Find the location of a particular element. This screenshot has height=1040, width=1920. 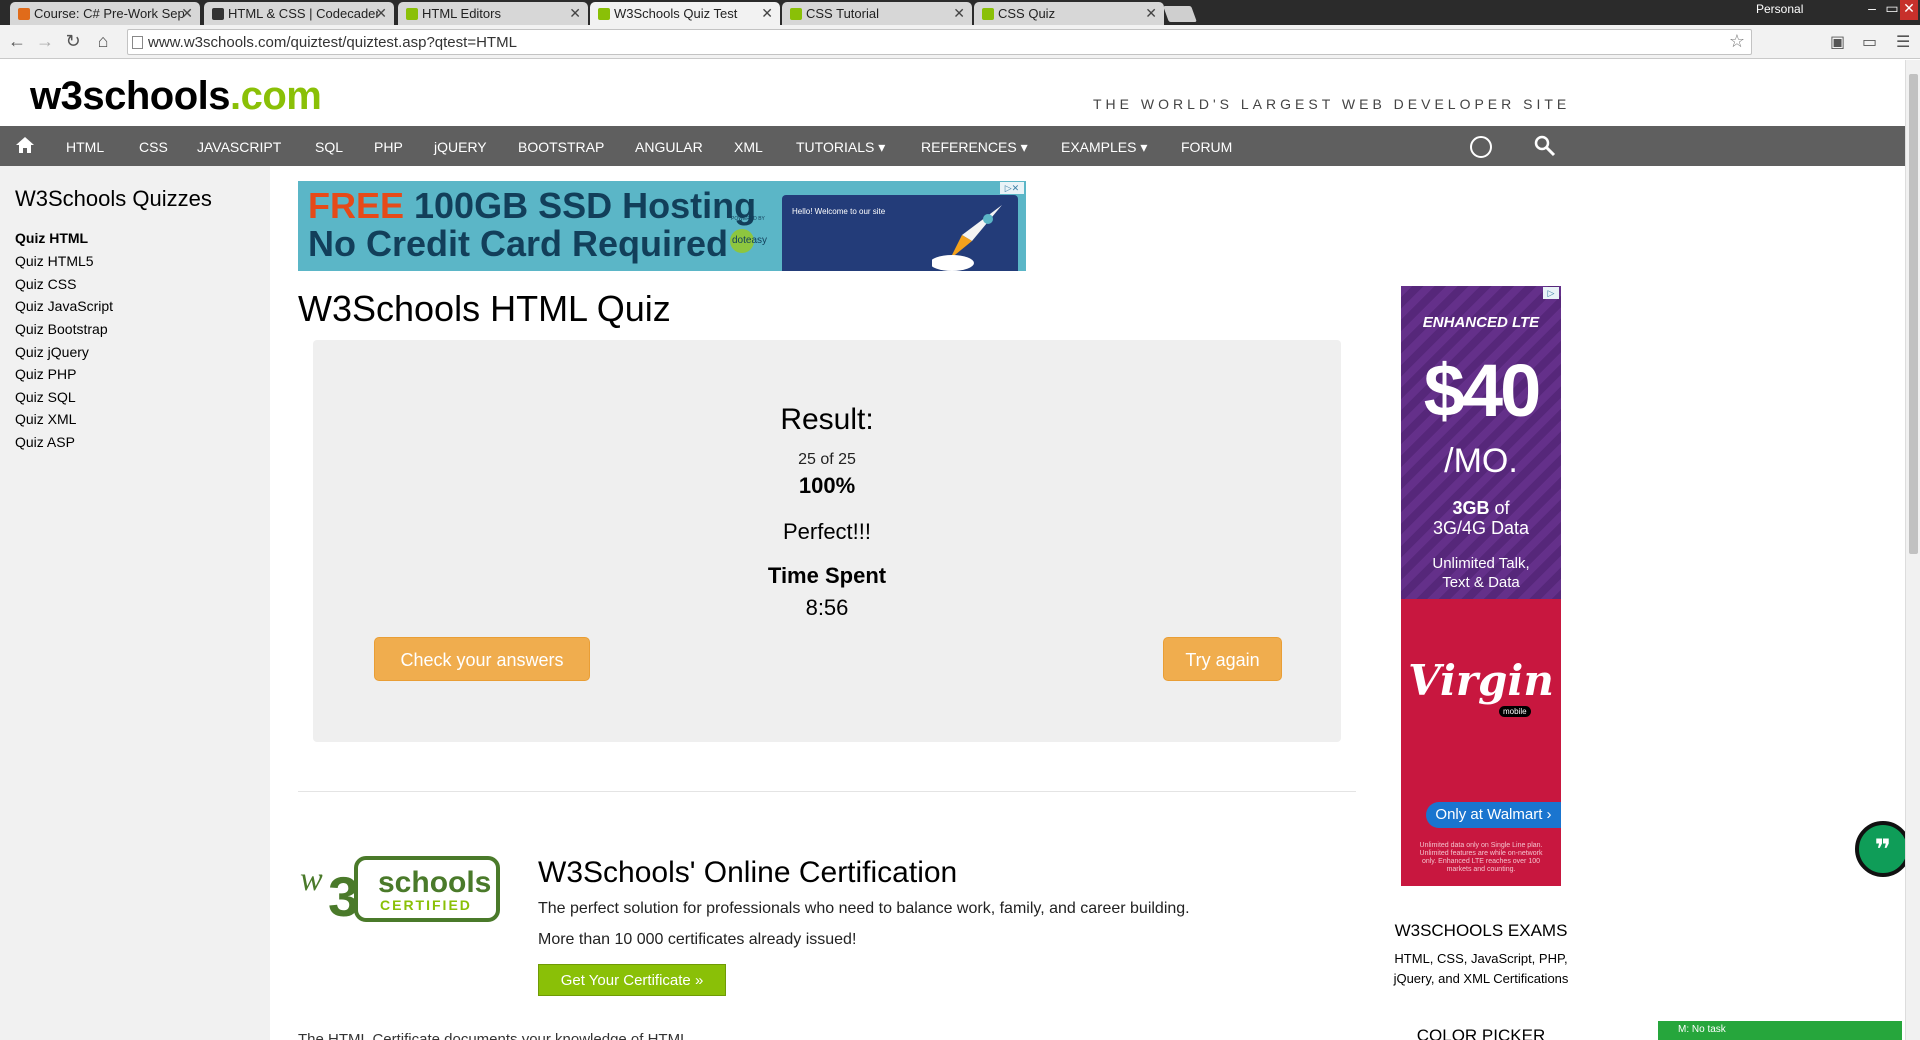

section-divider is located at coordinates (827, 791).